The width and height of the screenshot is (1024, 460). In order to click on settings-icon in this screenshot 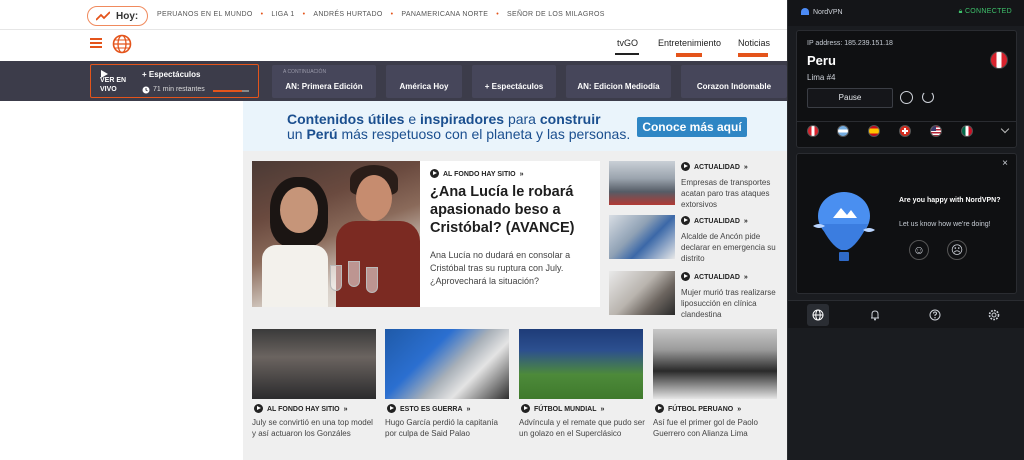, I will do `click(994, 315)`.